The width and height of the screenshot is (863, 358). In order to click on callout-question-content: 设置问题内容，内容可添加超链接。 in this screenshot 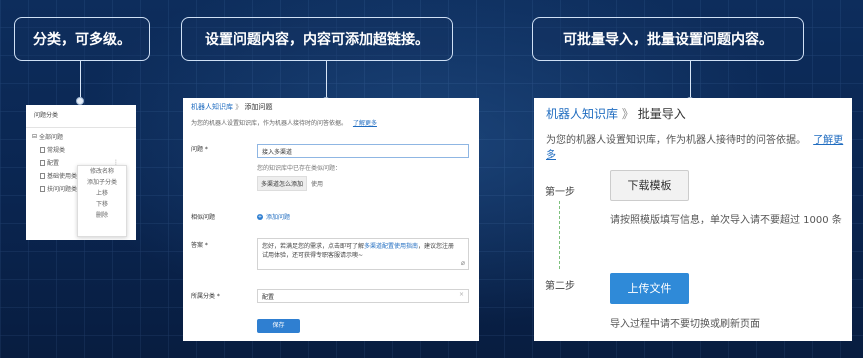, I will do `click(317, 39)`.